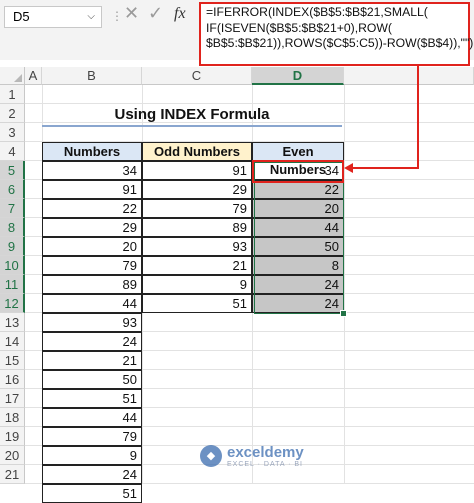  Describe the element at coordinates (33, 76) in the screenshot. I see `column-header-a: A` at that location.